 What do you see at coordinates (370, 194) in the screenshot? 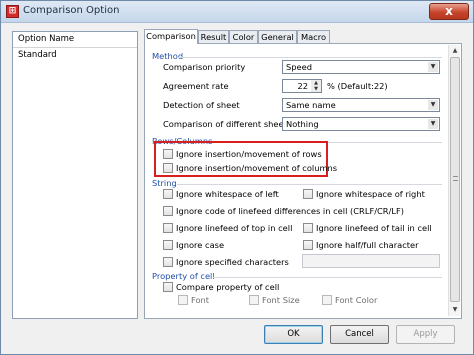
I see `ignore-ws-right-label: Ignore whitespace of right` at bounding box center [370, 194].